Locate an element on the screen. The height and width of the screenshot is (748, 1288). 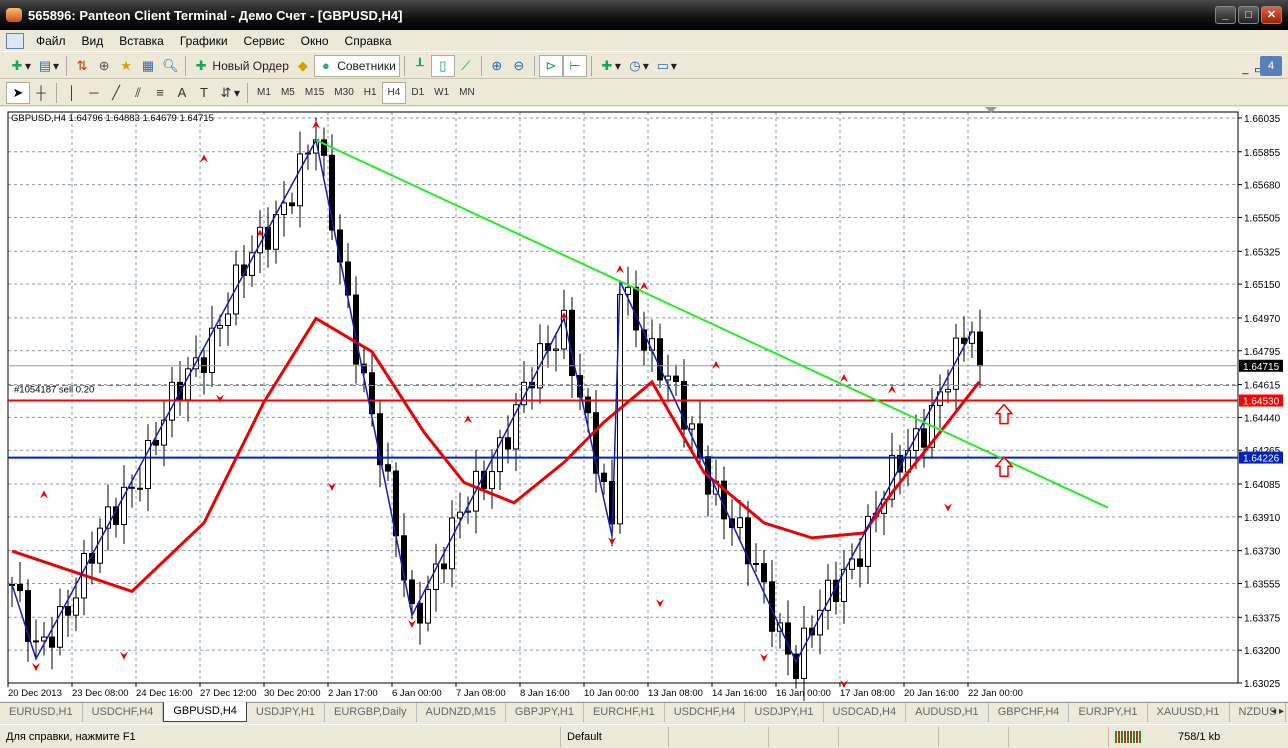
bar-chart-button: ┸ is located at coordinates (420, 66).